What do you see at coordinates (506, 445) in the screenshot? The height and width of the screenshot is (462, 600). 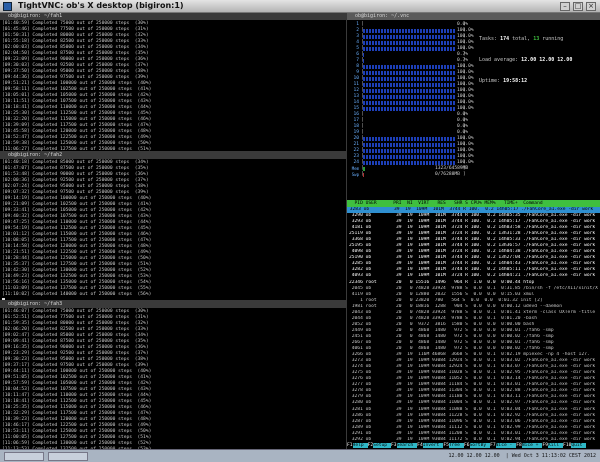 I see `fkey-label: Nice -` at bounding box center [506, 445].